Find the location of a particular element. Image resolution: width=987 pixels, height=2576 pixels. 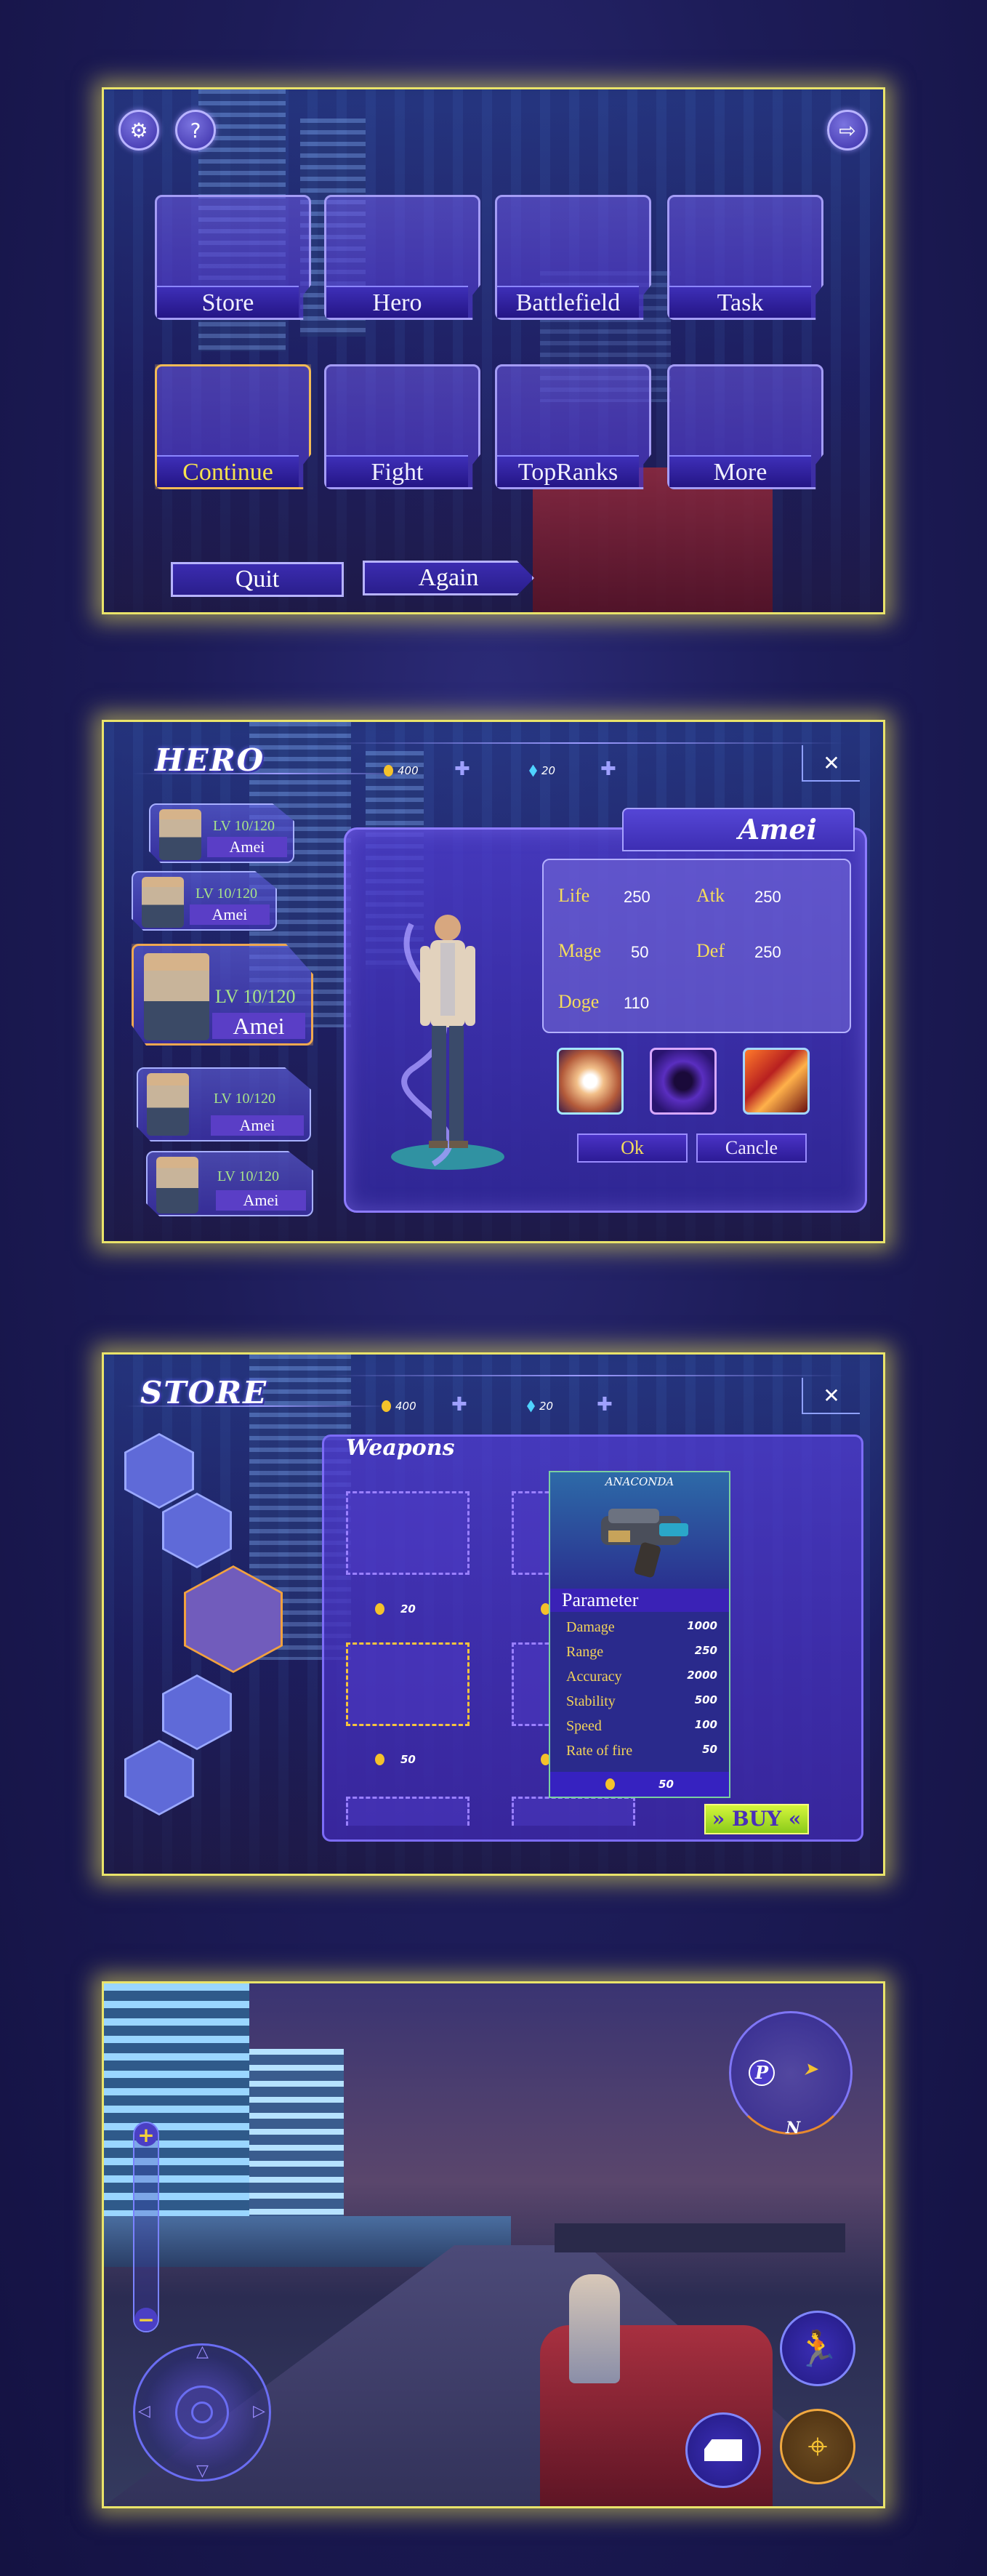

gem-amount: 20 is located at coordinates (548, 770).